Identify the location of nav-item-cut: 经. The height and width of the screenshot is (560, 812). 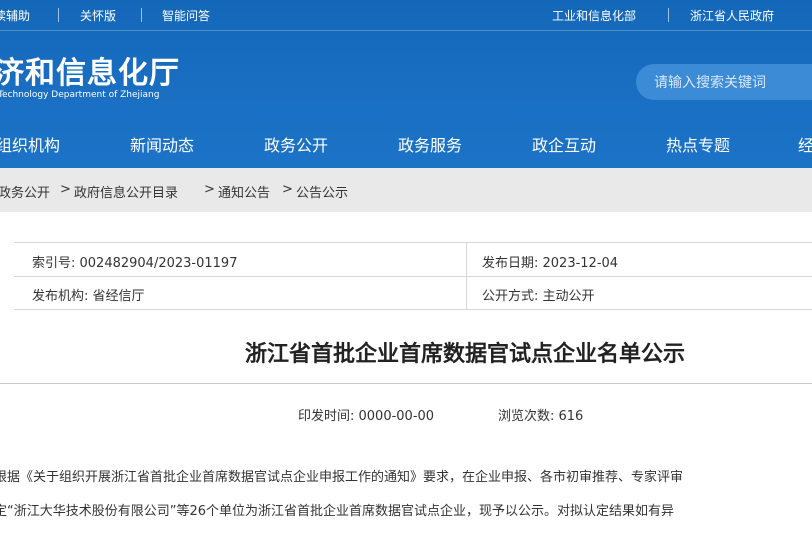
(805, 144).